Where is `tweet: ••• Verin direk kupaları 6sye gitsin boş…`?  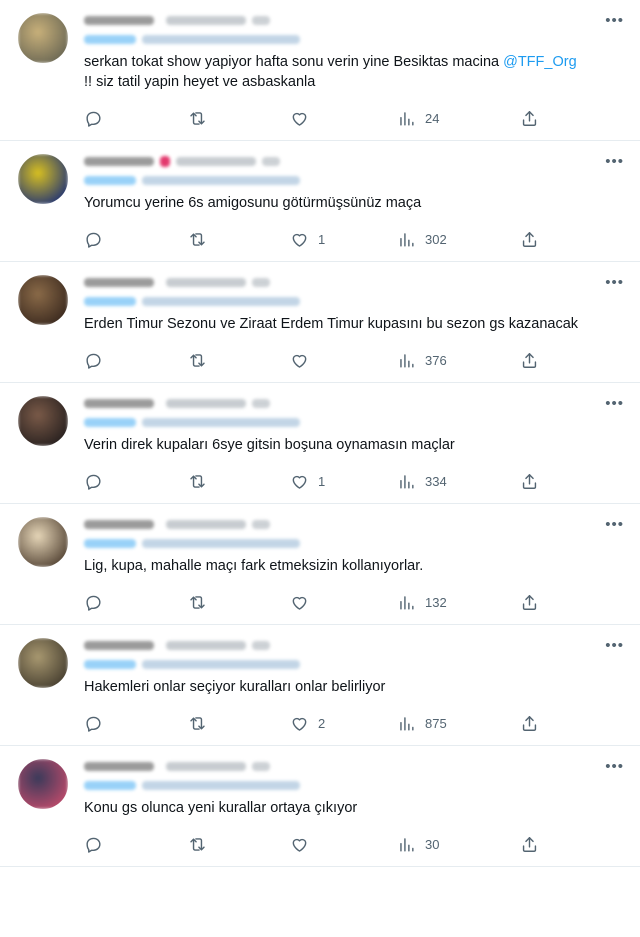 tweet: ••• Verin direk kupaları 6sye gitsin boş… is located at coordinates (320, 443).